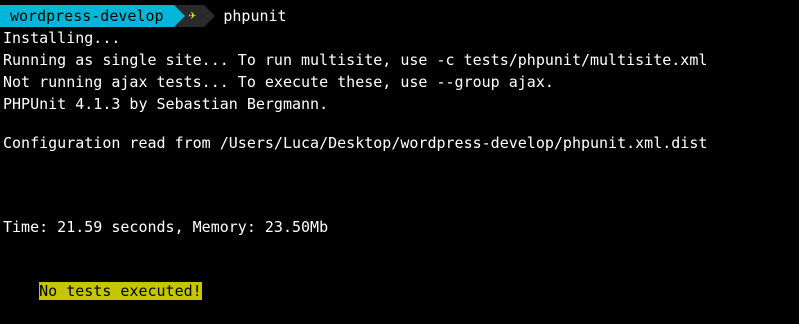 This screenshot has width=799, height=324. What do you see at coordinates (194, 16) in the screenshot?
I see `airplane-icon: ✈` at bounding box center [194, 16].